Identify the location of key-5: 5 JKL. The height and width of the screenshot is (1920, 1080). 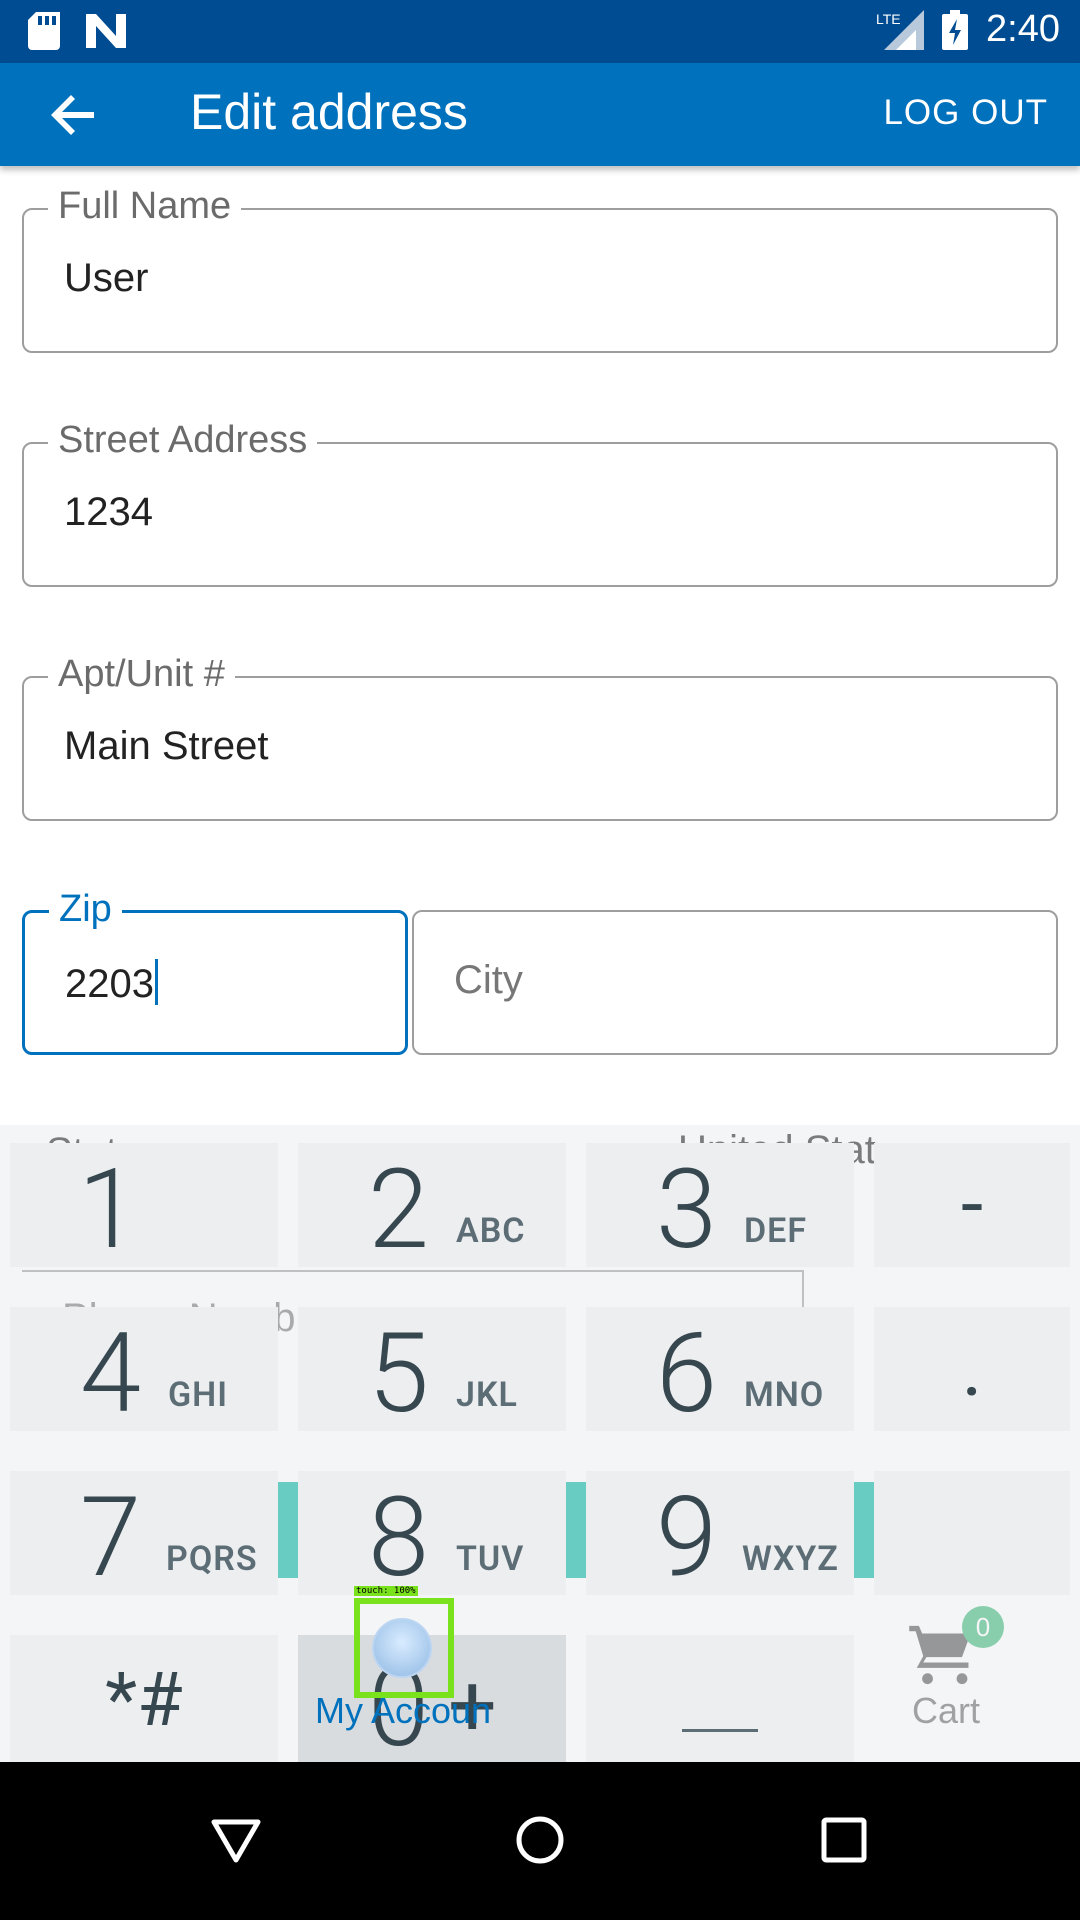
(432, 1372).